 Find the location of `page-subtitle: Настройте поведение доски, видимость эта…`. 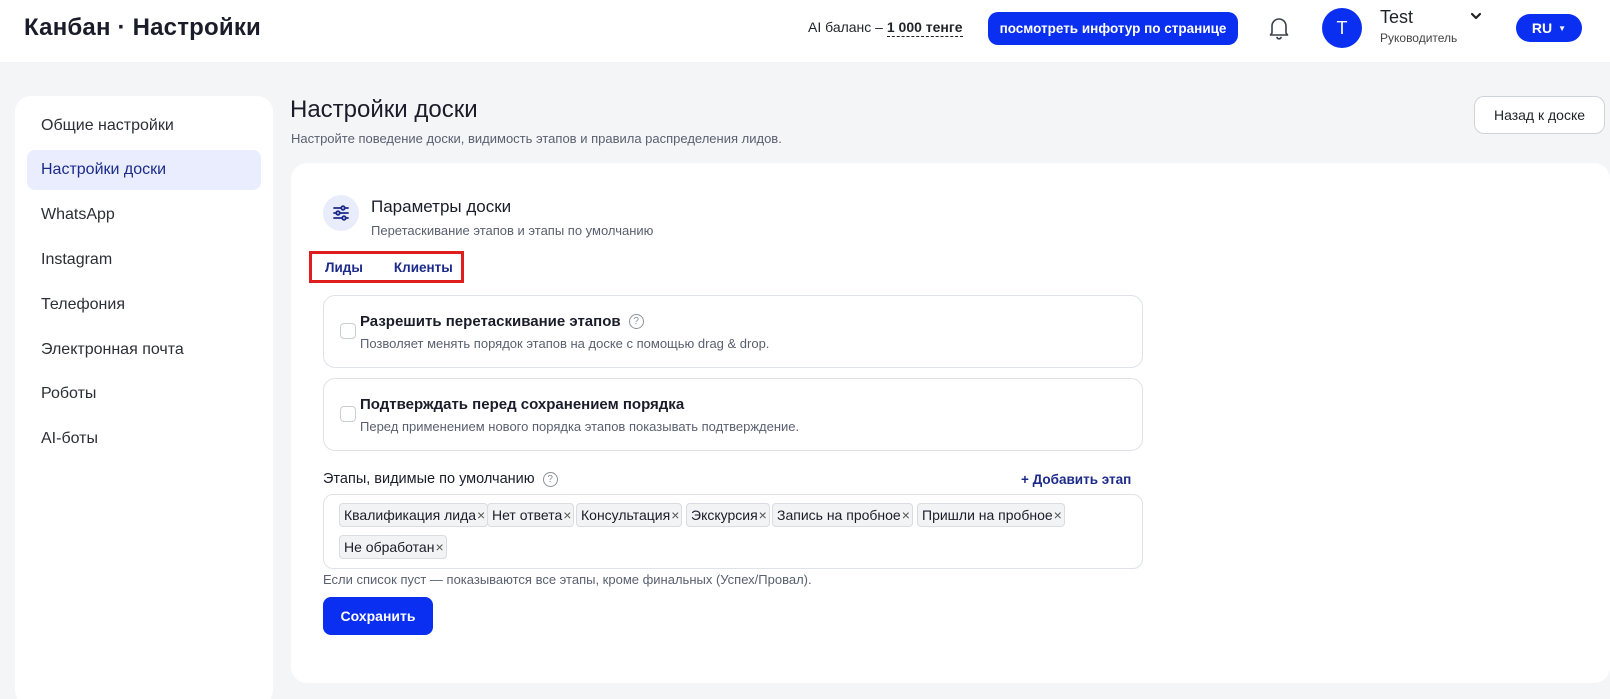

page-subtitle: Настройте поведение доски, видимость эта… is located at coordinates (536, 138).